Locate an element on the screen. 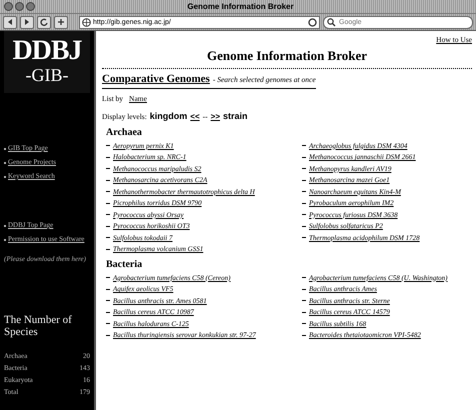  logo-text: DDBJ is located at coordinates (47, 51).